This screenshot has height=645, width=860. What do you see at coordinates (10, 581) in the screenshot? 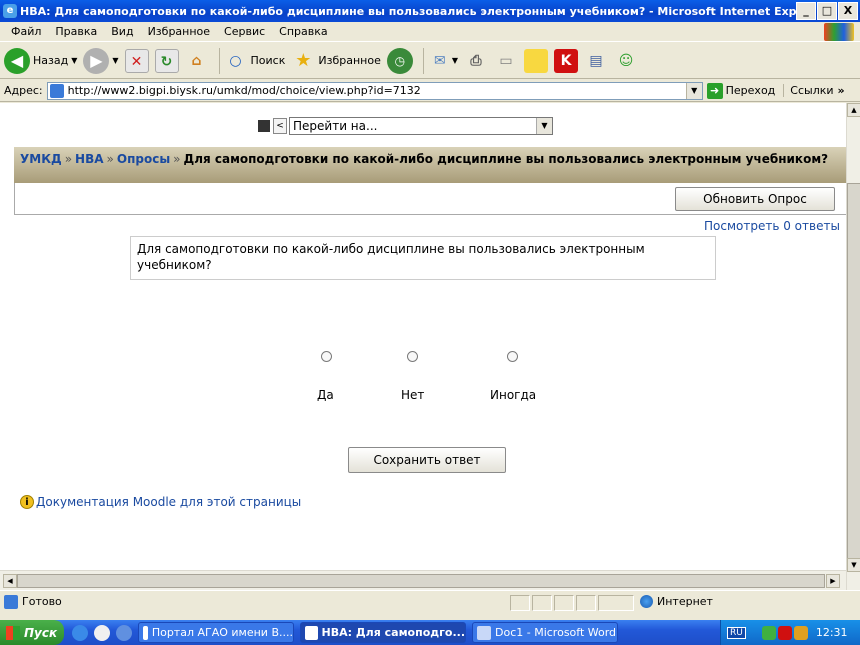
I see `scroll-left-icon: ◀` at bounding box center [10, 581].